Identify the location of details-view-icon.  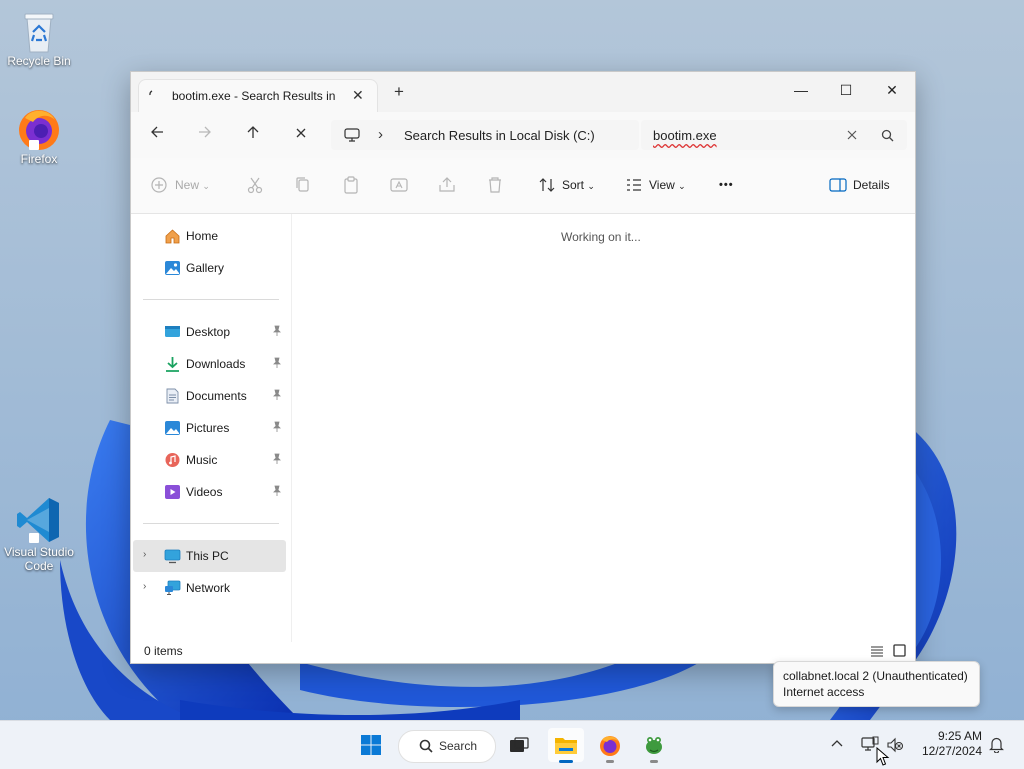
(877, 651).